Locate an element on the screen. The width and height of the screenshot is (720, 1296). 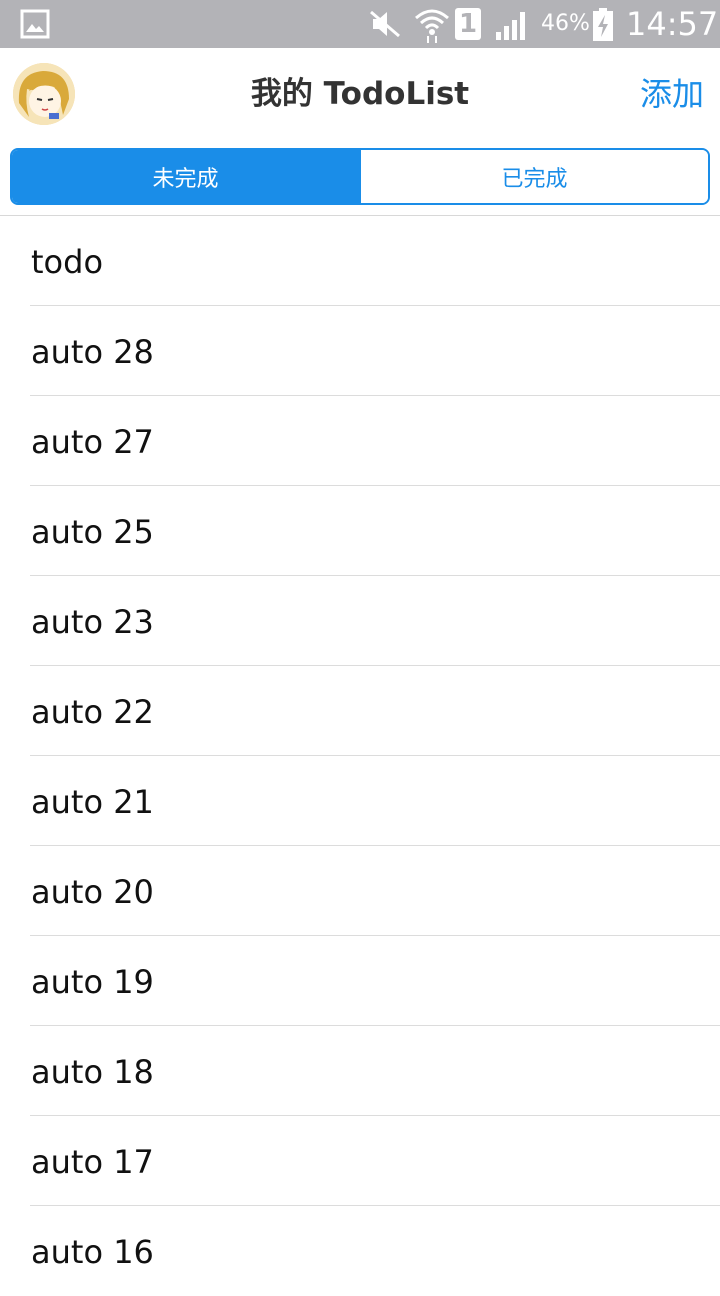
list-item: auto 17 is located at coordinates (360, 1161).